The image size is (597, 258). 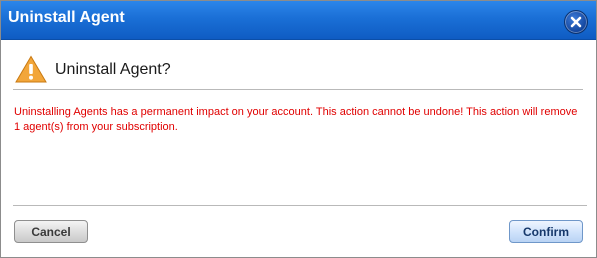 I want to click on close-button, so click(x=576, y=22).